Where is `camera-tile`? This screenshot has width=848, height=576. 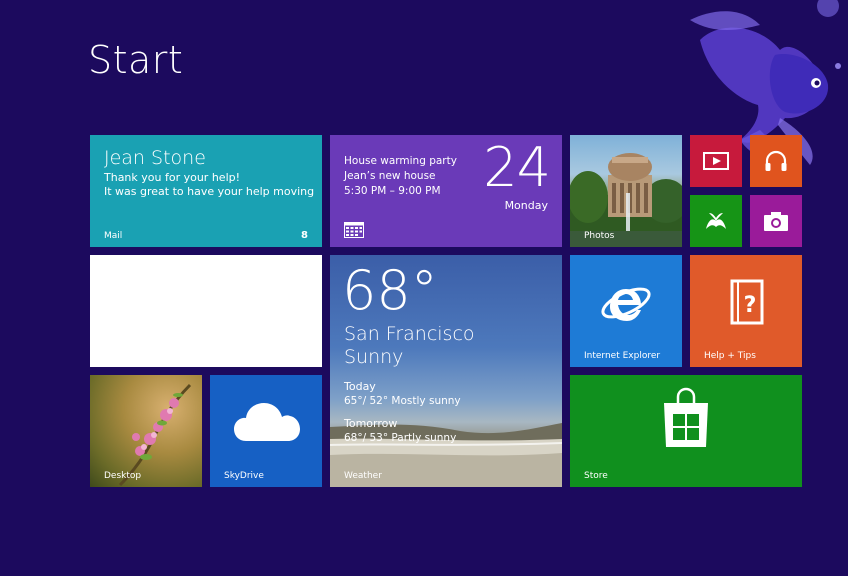
camera-tile is located at coordinates (776, 221).